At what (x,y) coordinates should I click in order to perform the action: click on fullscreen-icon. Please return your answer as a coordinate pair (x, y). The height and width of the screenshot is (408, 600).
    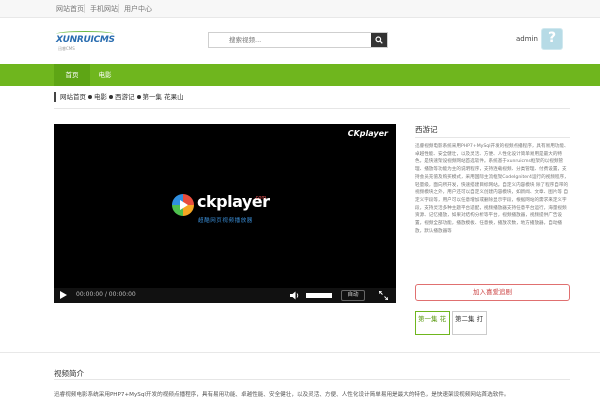
    Looking at the image, I should click on (383, 295).